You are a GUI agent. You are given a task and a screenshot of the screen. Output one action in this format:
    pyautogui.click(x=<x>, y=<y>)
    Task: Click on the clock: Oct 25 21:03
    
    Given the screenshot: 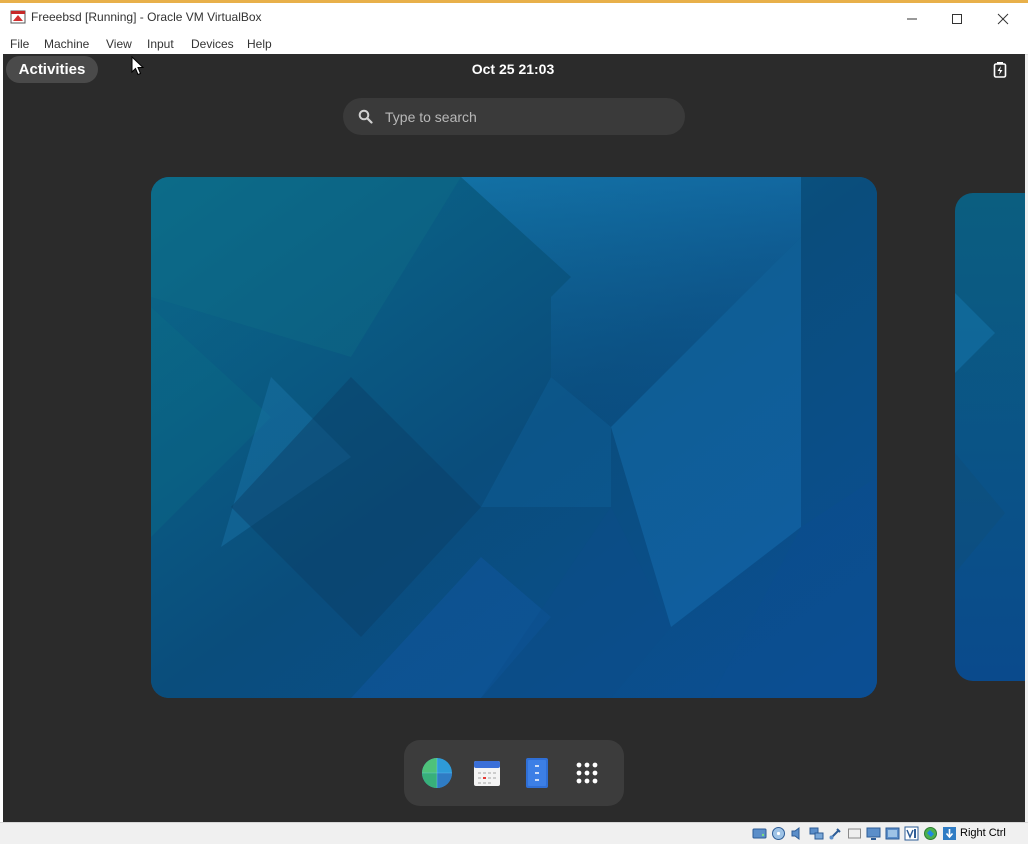 What is the action you would take?
    pyautogui.click(x=513, y=69)
    